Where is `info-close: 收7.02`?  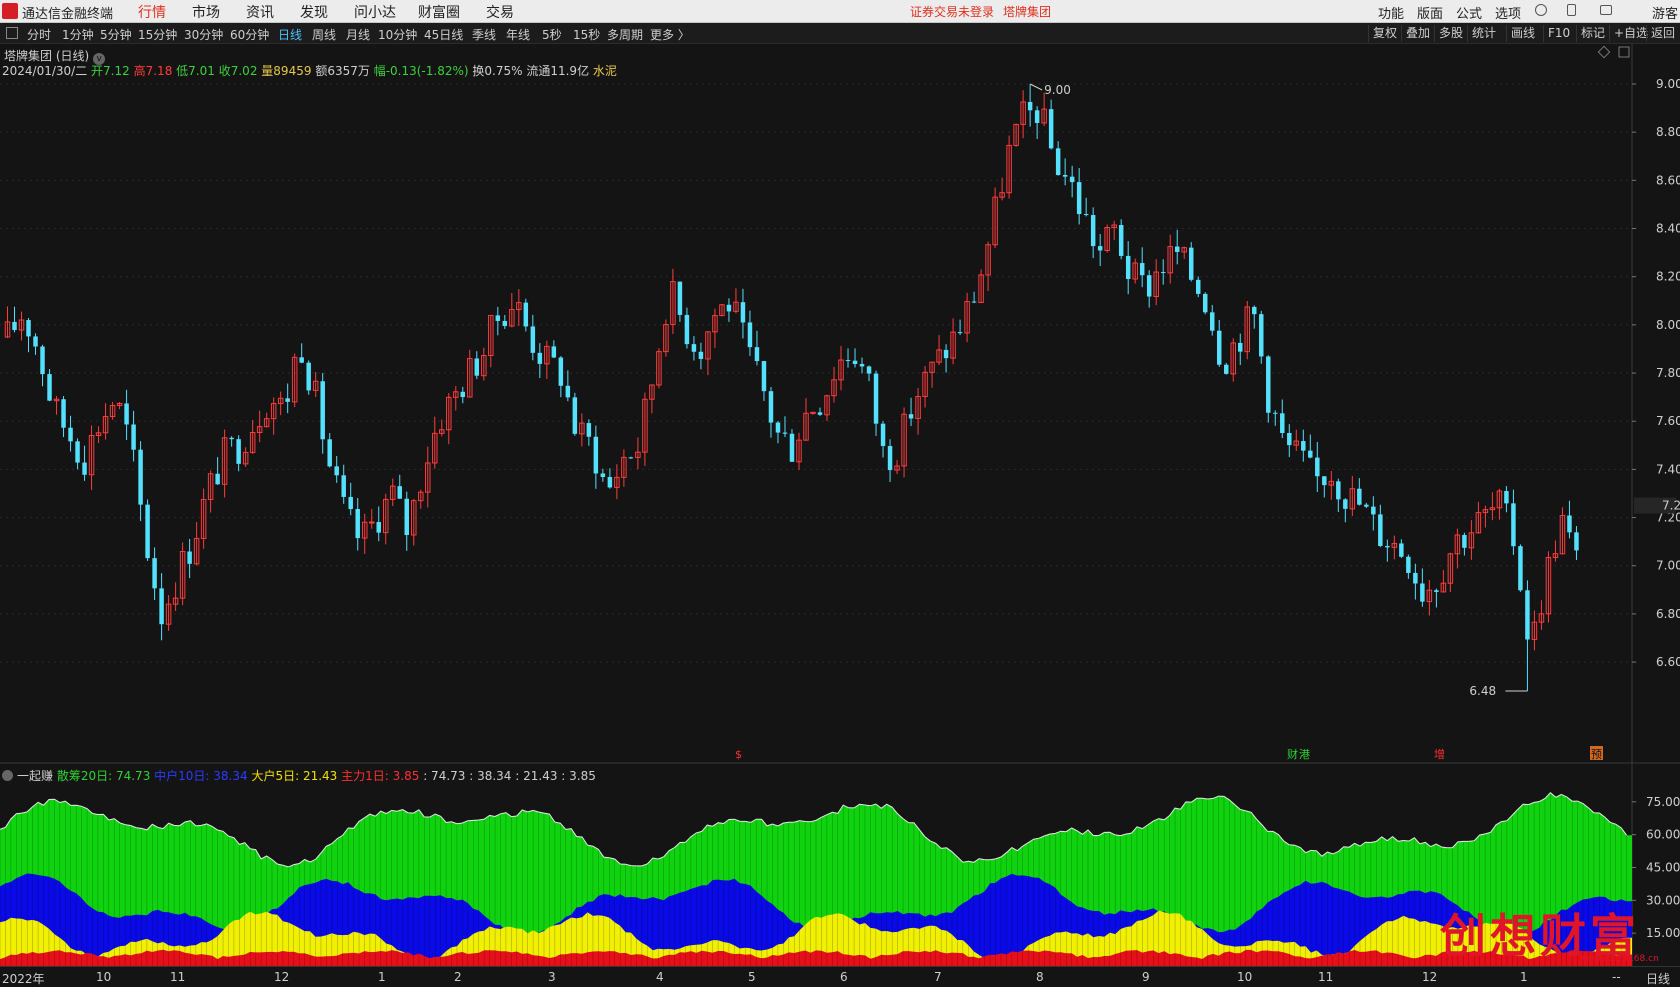
info-close: 收7.02 is located at coordinates (238, 71).